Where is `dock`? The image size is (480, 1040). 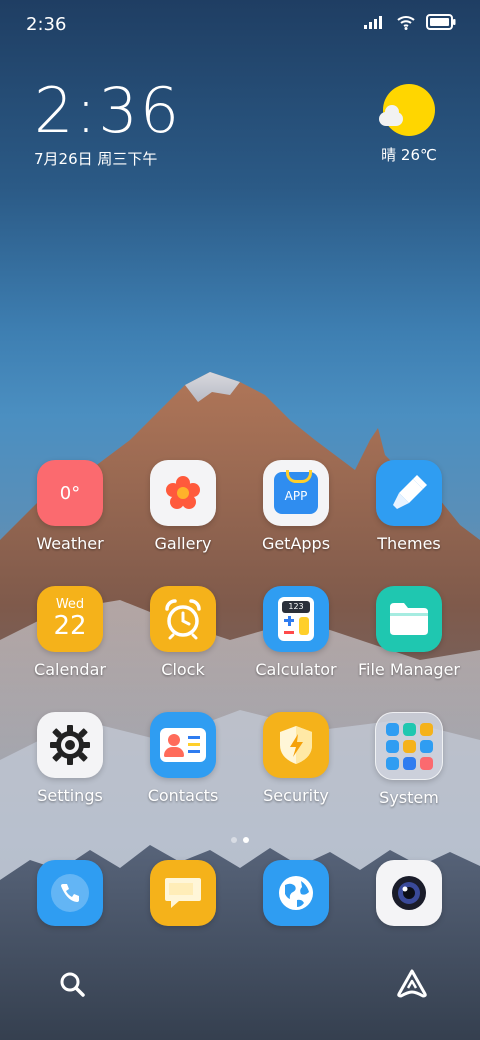 dock is located at coordinates (240, 895).